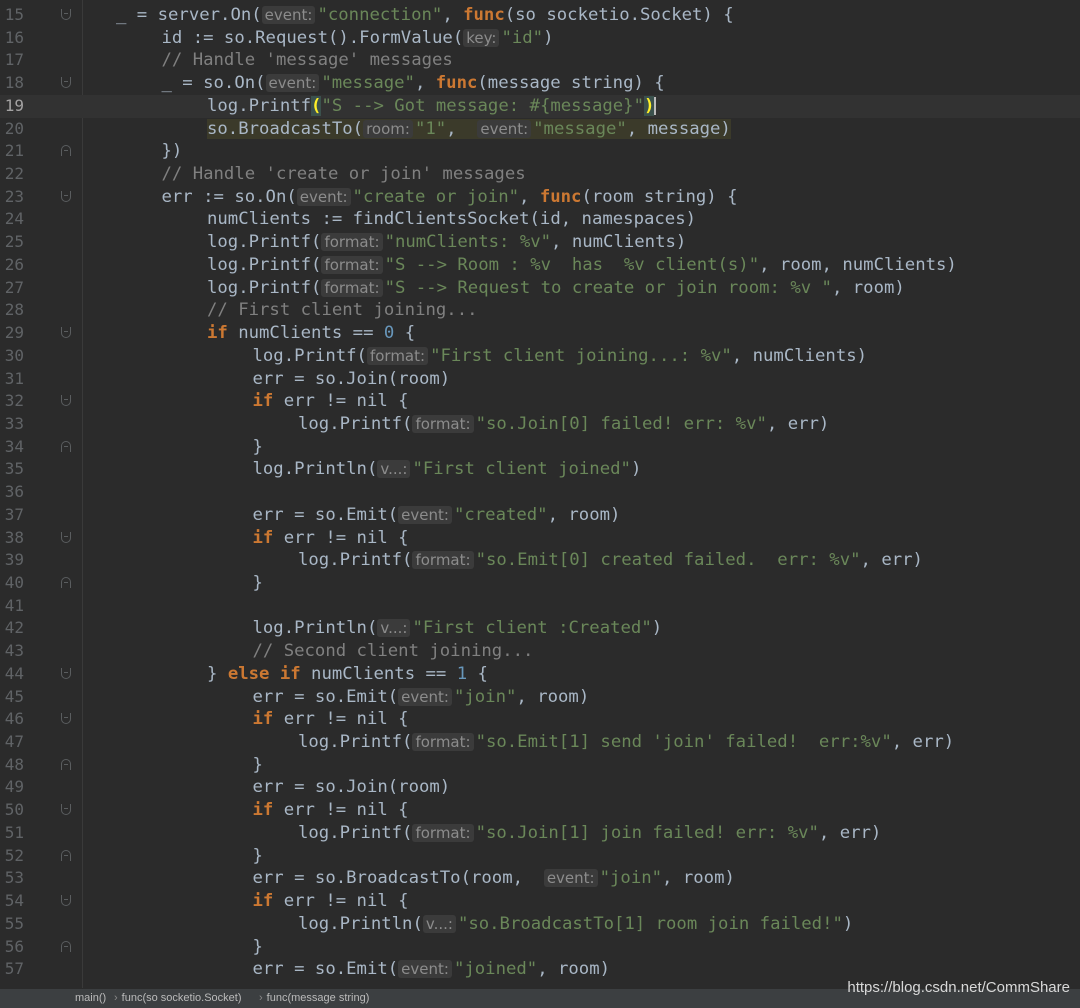 This screenshot has height=1008, width=1080. Describe the element at coordinates (540, 38) in the screenshot. I see `code-line: 16 id := so.Request().FormValue(key: "id")` at that location.